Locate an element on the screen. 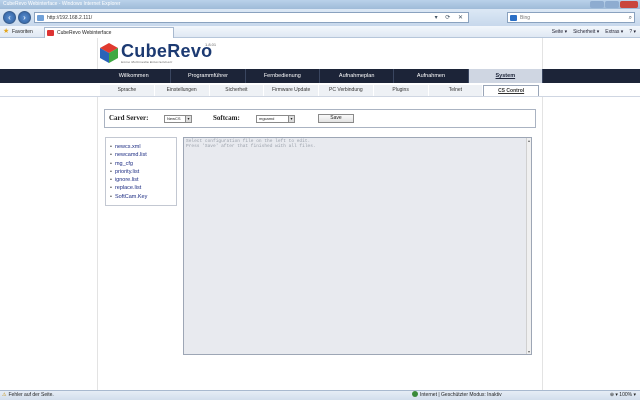 Image resolution: width=640 pixels, height=400 pixels. list-item: • replace.list is located at coordinates (143, 188).